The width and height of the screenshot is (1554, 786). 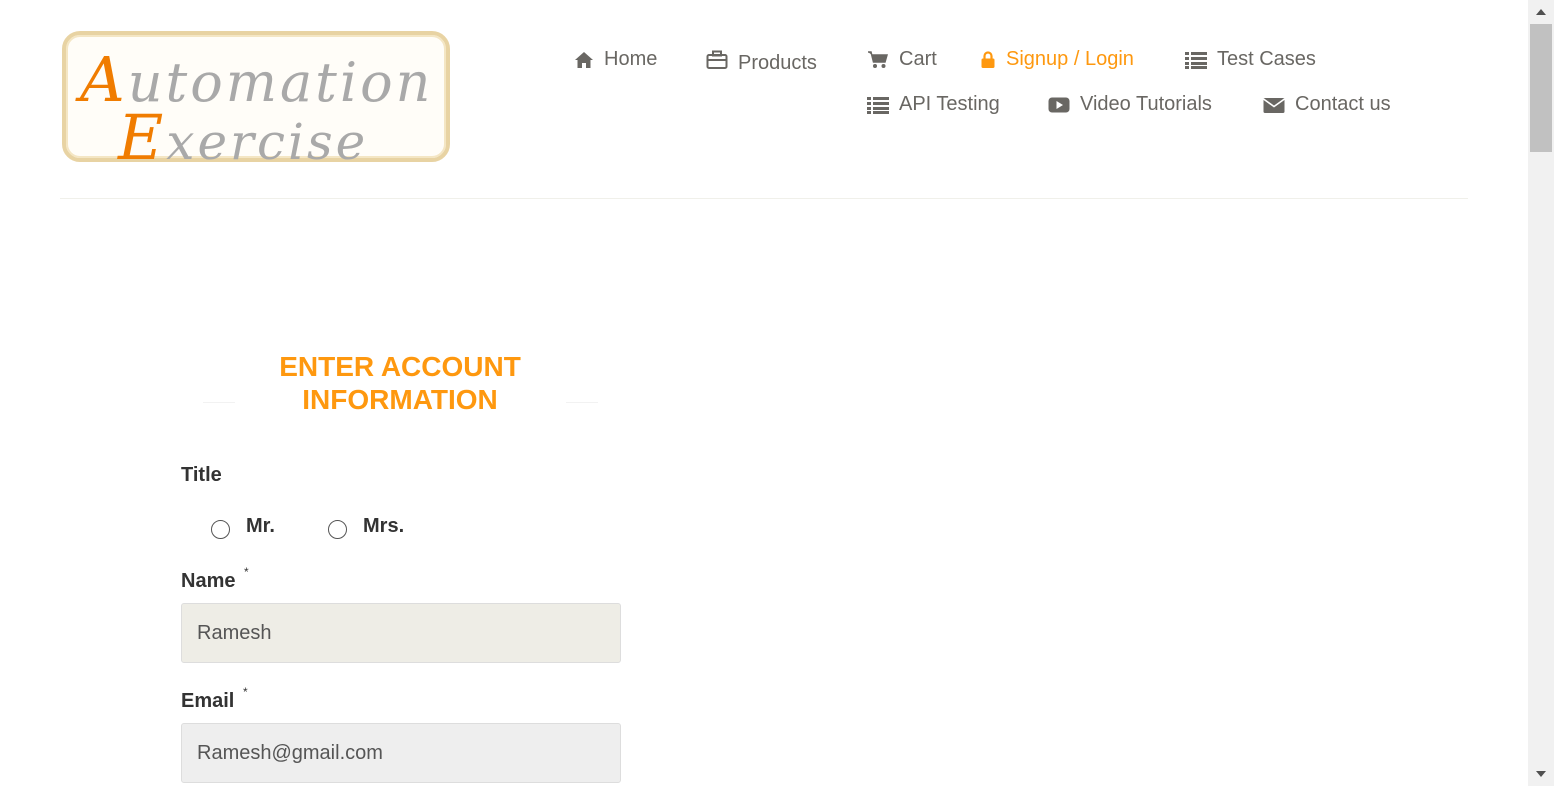 I want to click on form-heading: ENTER ACCOUNT INFORMATION, so click(x=400, y=383).